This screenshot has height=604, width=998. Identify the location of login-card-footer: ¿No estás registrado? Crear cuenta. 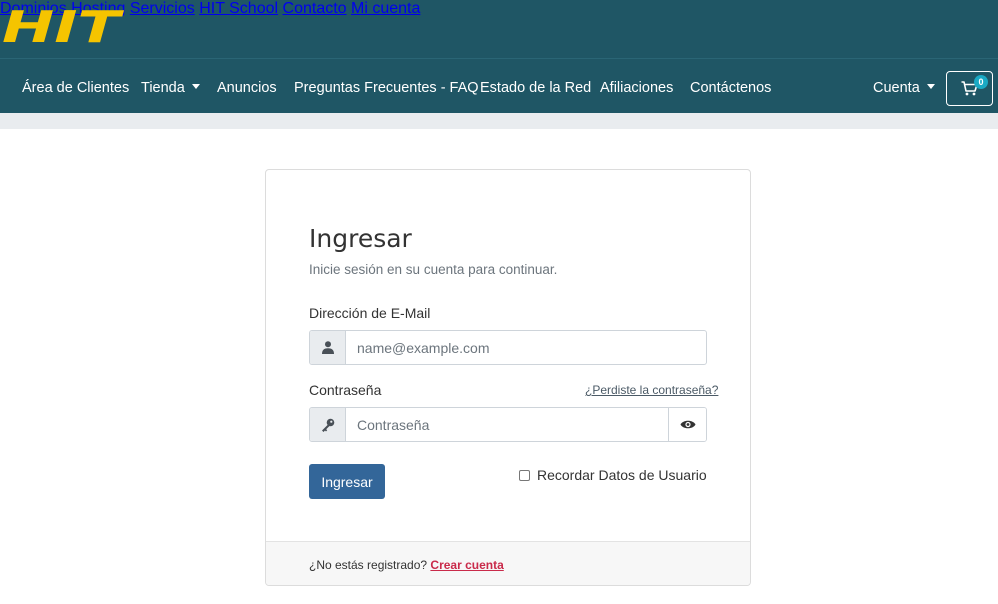
(508, 563).